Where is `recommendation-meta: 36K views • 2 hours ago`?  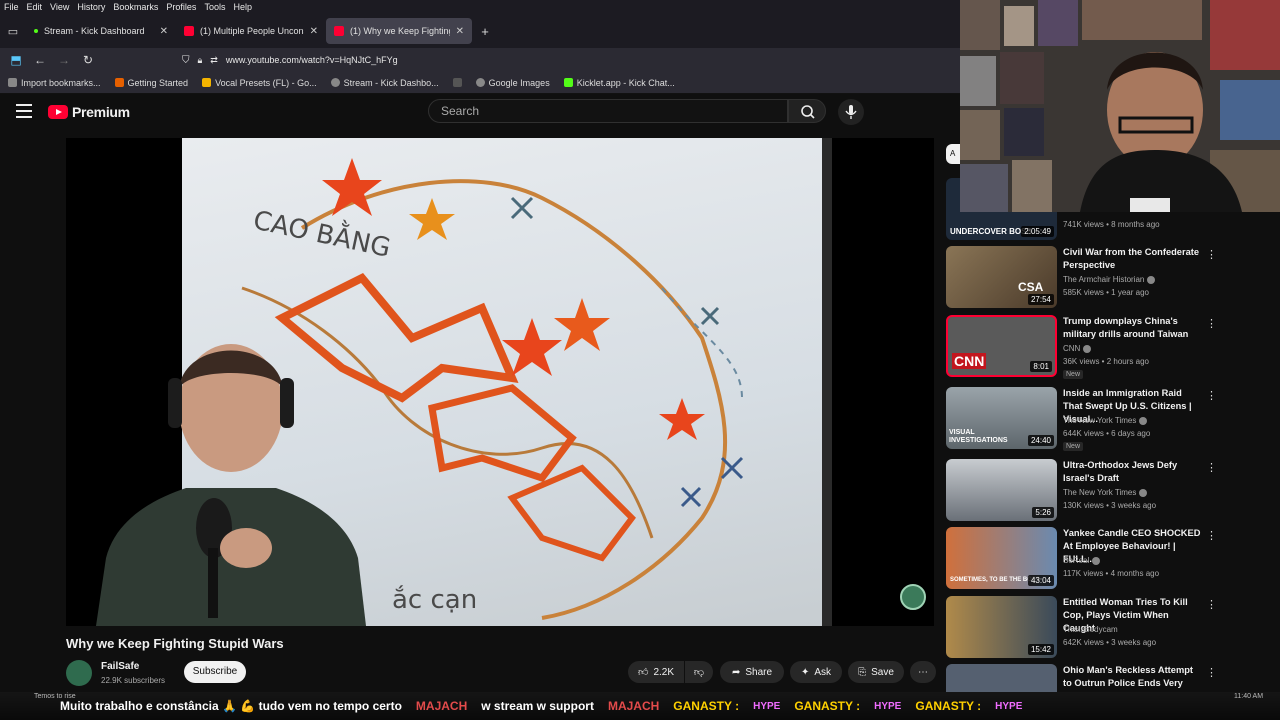 recommendation-meta: 36K views • 2 hours ago is located at coordinates (1106, 361).